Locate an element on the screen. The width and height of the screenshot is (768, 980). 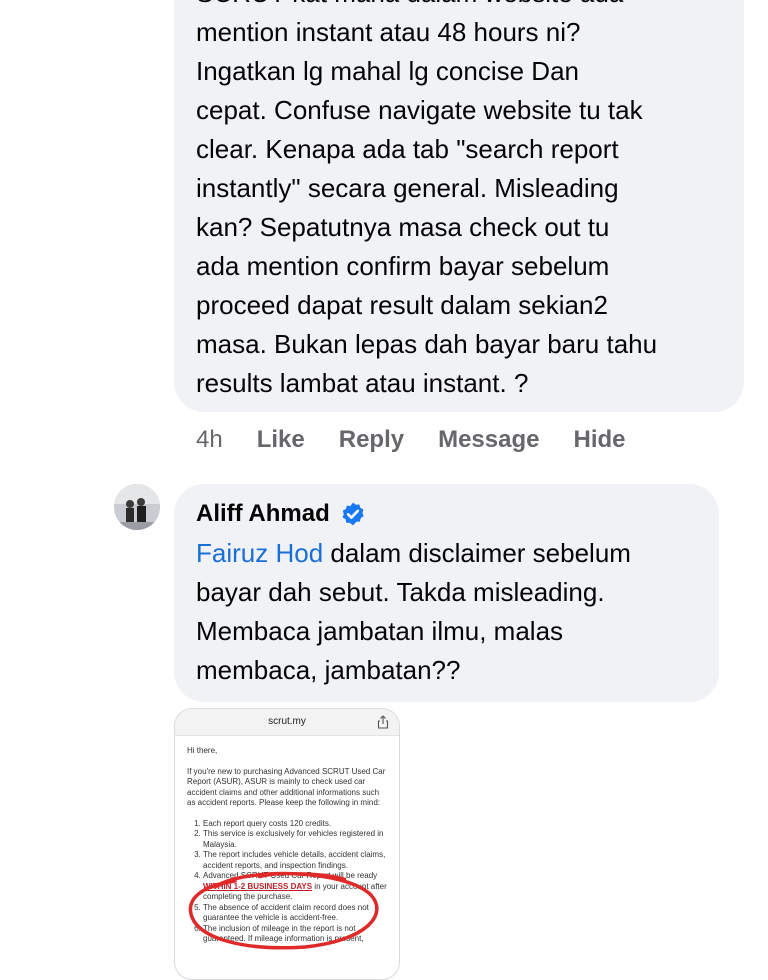
comment-author: Aliff Ahmad is located at coordinates (281, 514).